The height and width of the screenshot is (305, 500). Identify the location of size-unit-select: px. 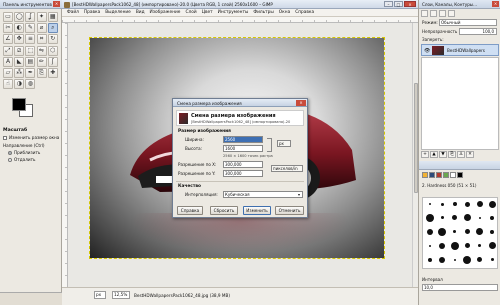
(284, 143).